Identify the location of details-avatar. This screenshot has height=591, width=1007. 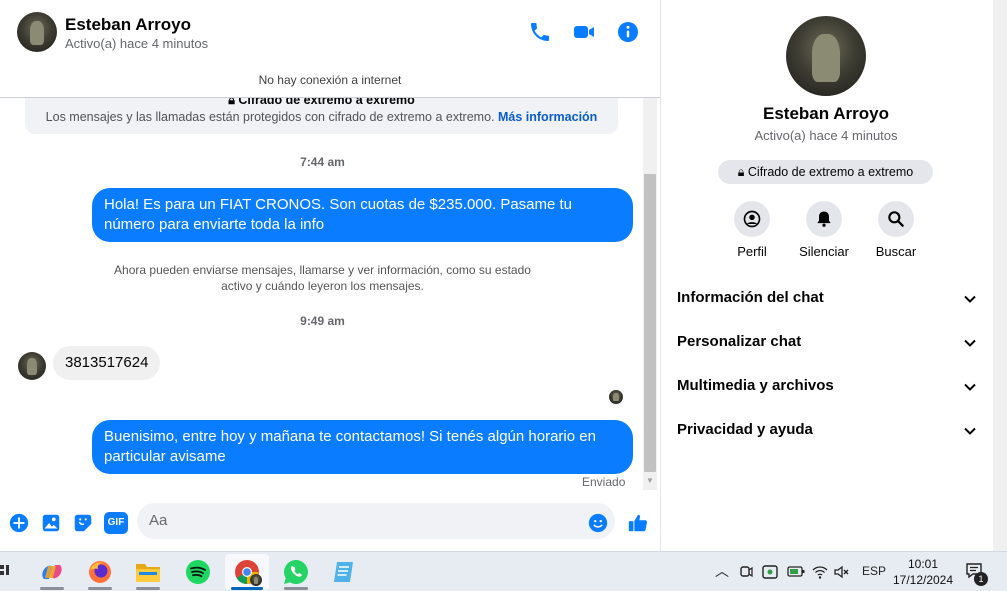
(826, 56).